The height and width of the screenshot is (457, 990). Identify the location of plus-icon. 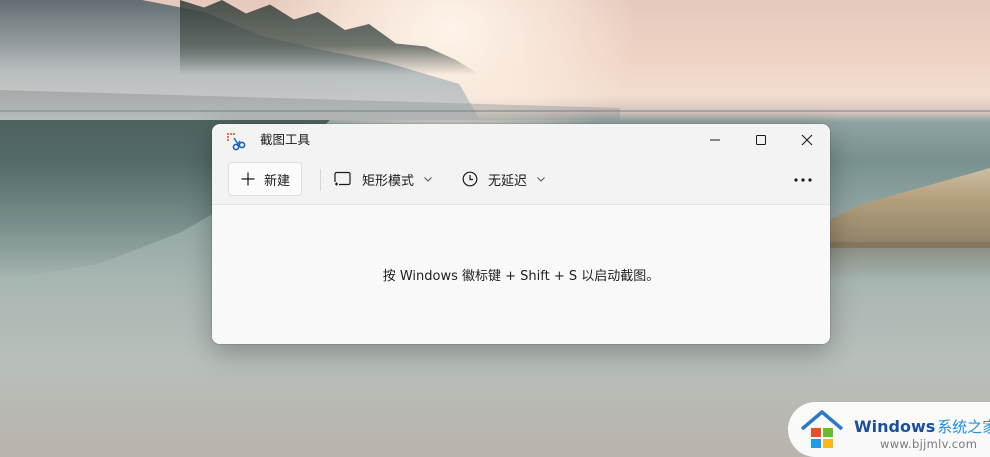
(248, 179).